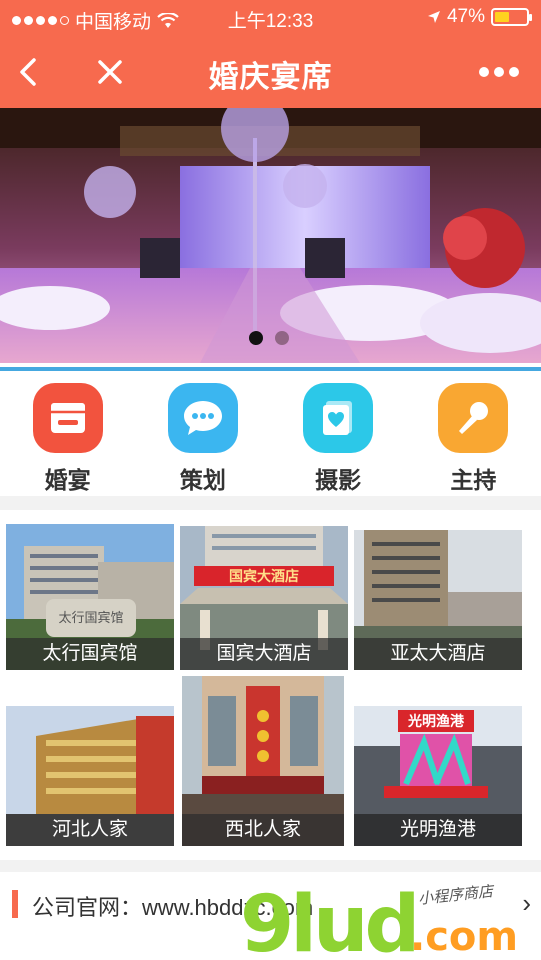 Image resolution: width=541 pixels, height=960 pixels. Describe the element at coordinates (263, 761) in the screenshot. I see `hotel-tile-xibei: 西北人家` at that location.